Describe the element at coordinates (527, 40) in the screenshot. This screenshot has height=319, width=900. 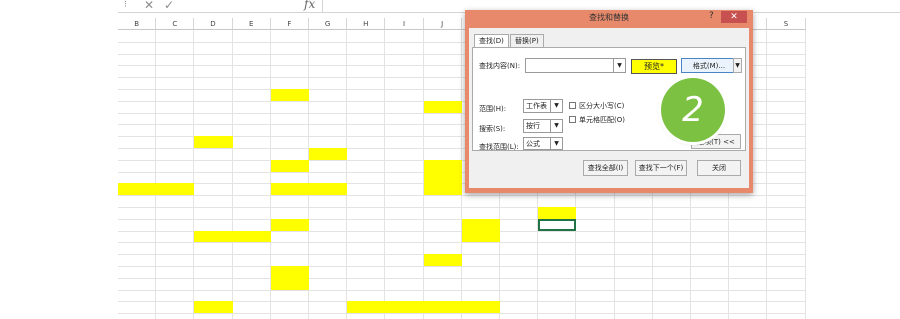
I see `tab-replace: 替换(P)` at that location.